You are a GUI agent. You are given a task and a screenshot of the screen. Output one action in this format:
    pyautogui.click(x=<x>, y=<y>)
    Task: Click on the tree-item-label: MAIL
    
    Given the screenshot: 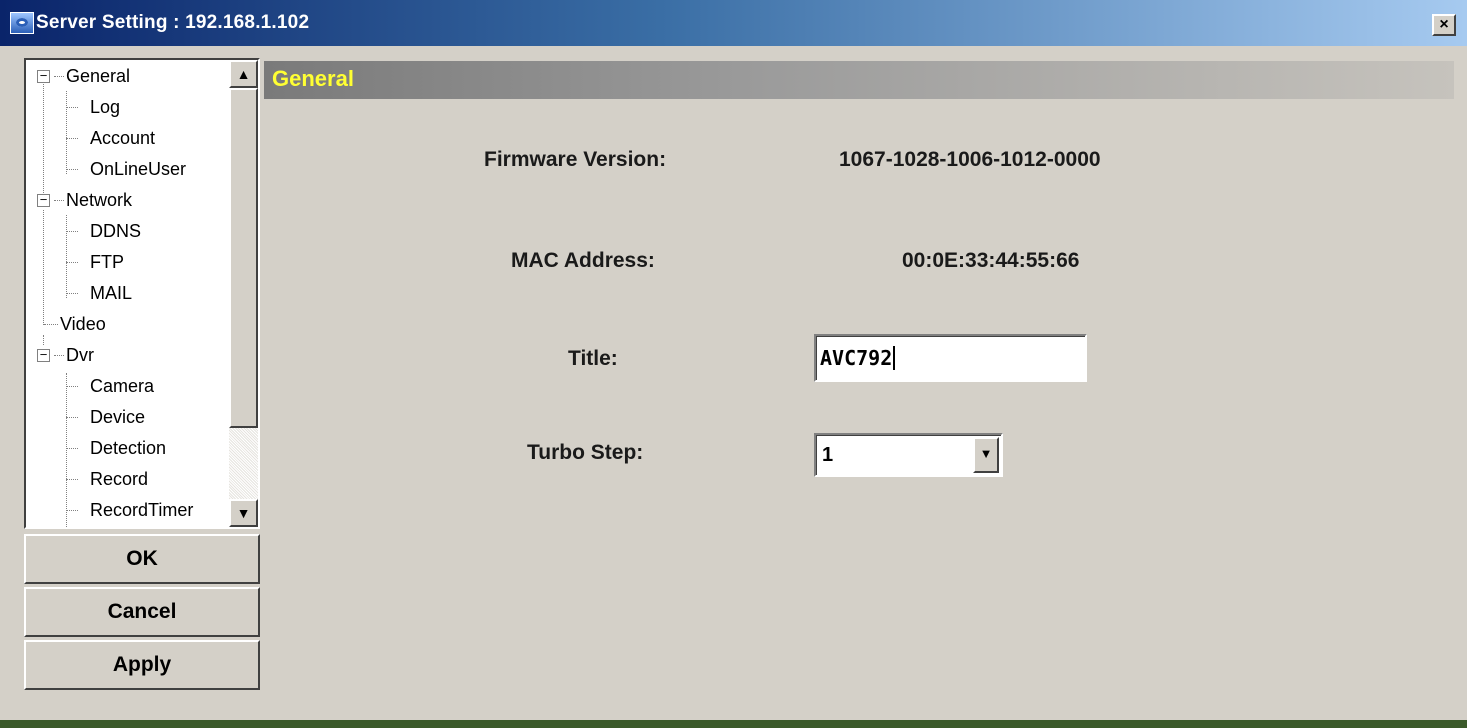 What is the action you would take?
    pyautogui.click(x=111, y=293)
    